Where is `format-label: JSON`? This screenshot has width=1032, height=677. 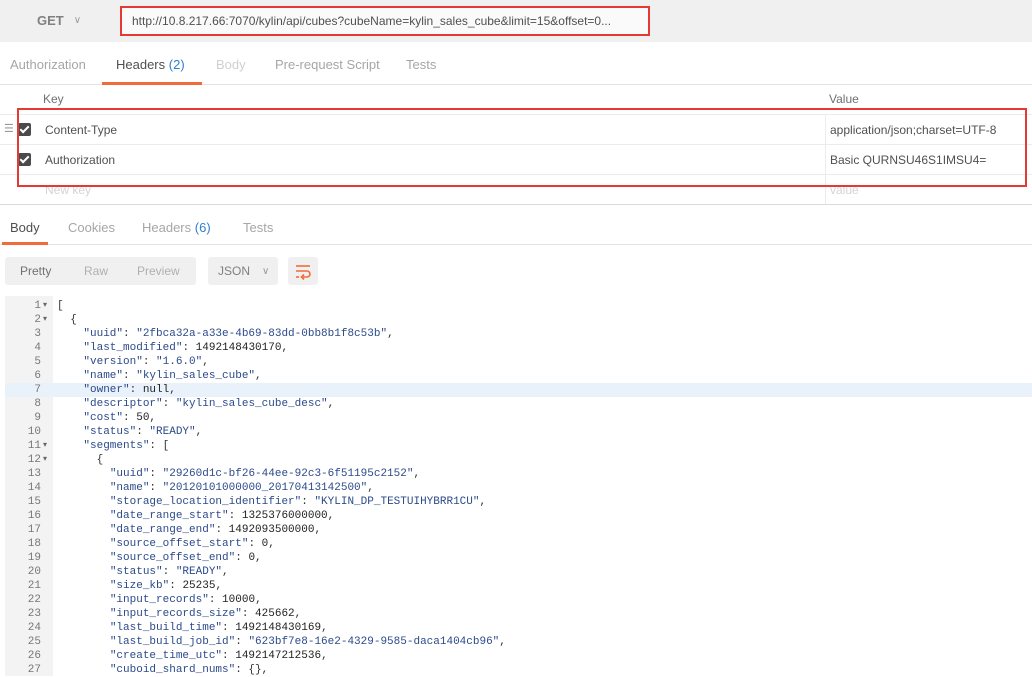
format-label: JSON is located at coordinates (234, 271).